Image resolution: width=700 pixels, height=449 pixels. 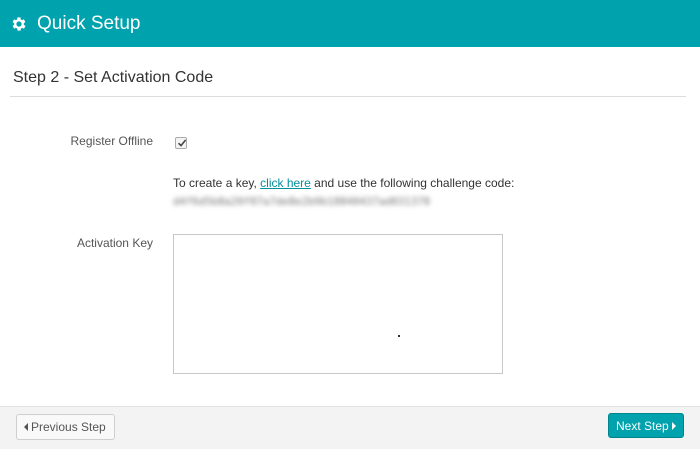 I want to click on challenge-code: d4f6d5b8a20f07a7de8e2b9b18840437ad031378, so click(x=301, y=201).